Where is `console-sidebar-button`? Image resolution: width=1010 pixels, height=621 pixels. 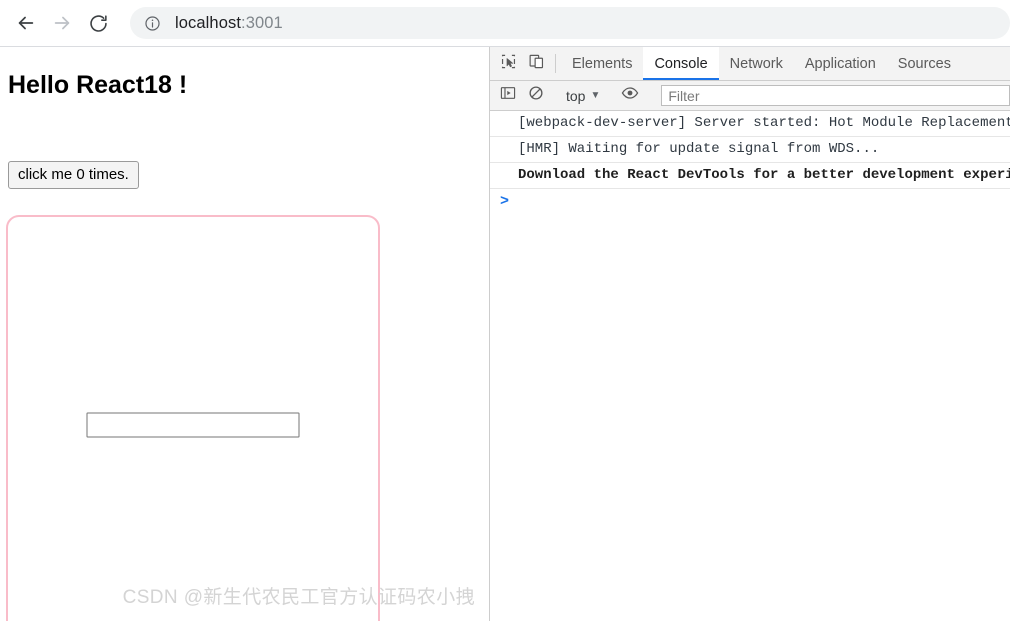
console-sidebar-button is located at coordinates (508, 95).